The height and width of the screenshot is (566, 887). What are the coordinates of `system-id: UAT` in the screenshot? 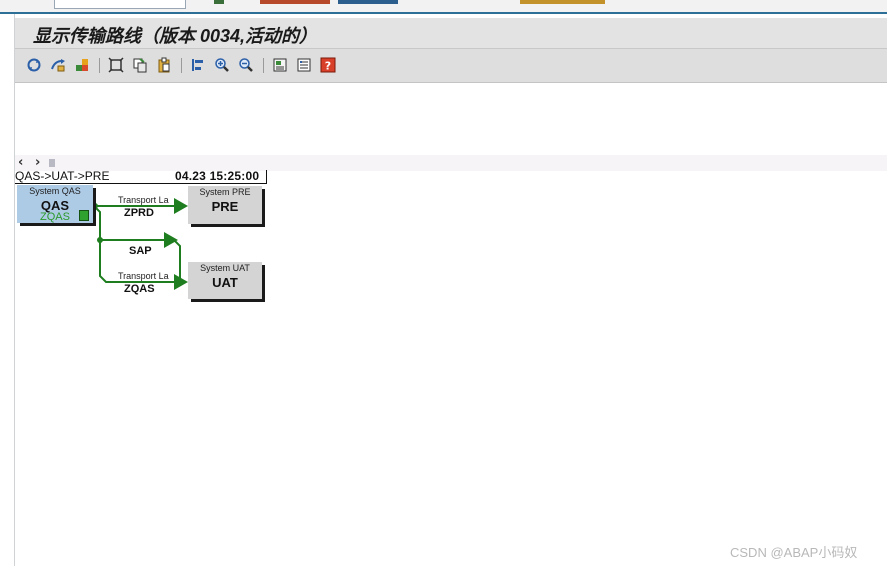 It's located at (225, 282).